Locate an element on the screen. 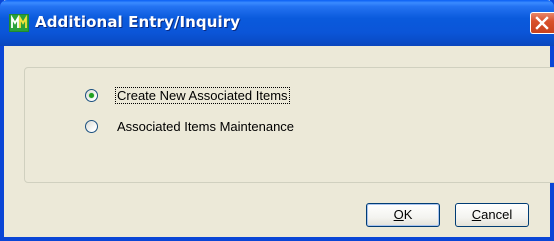  radio-button-unselected is located at coordinates (91, 126).